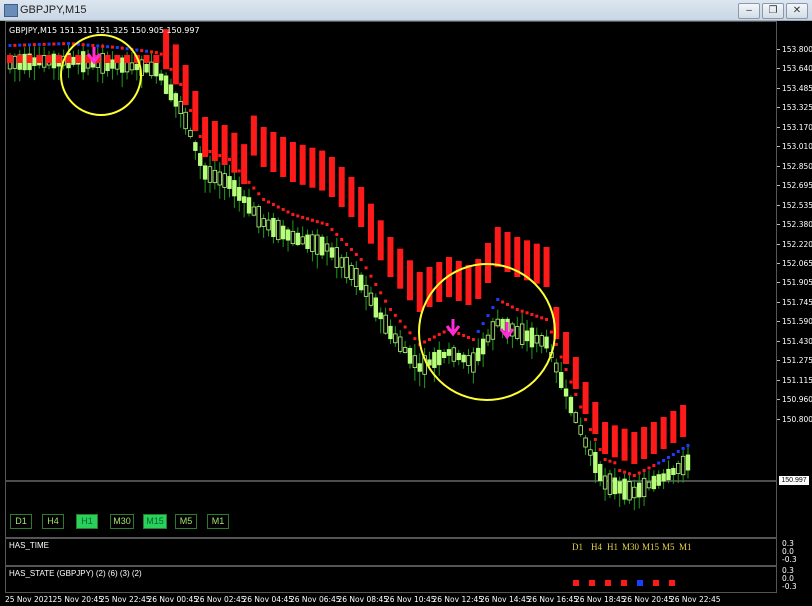 The height and width of the screenshot is (606, 812). What do you see at coordinates (797, 322) in the screenshot?
I see `price-label: 151.590` at bounding box center [797, 322].